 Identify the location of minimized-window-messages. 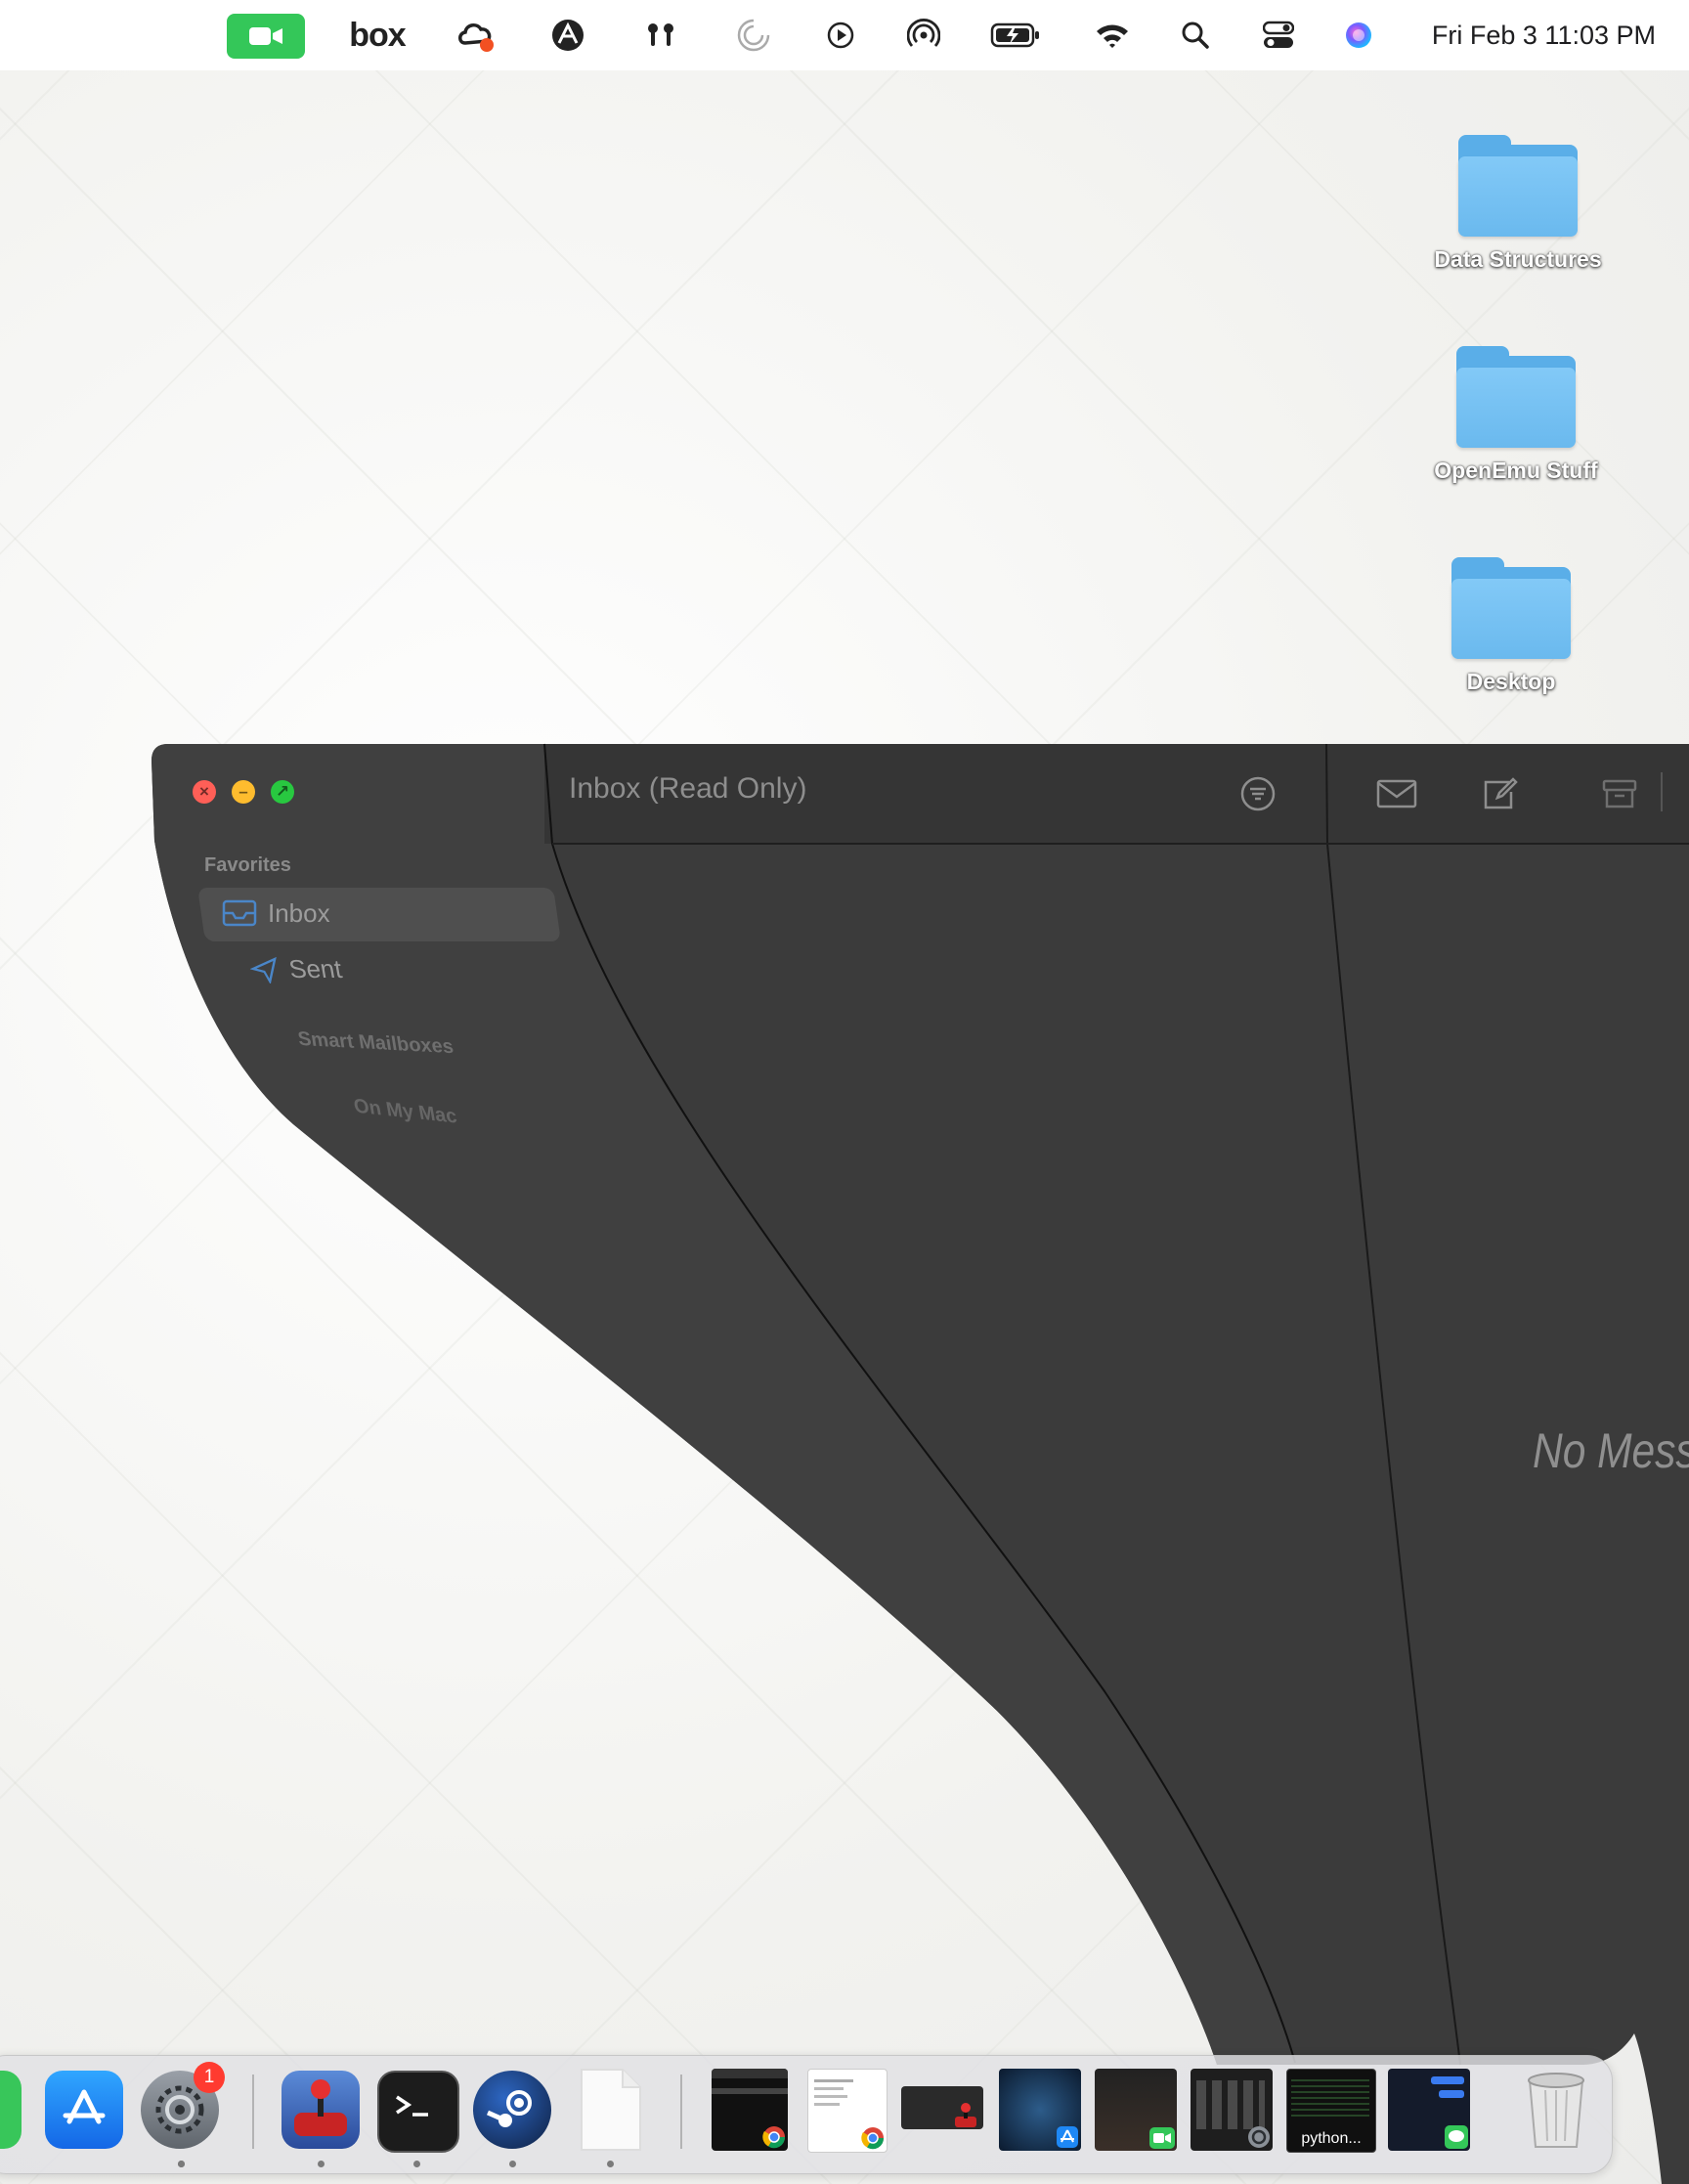
(1429, 2110).